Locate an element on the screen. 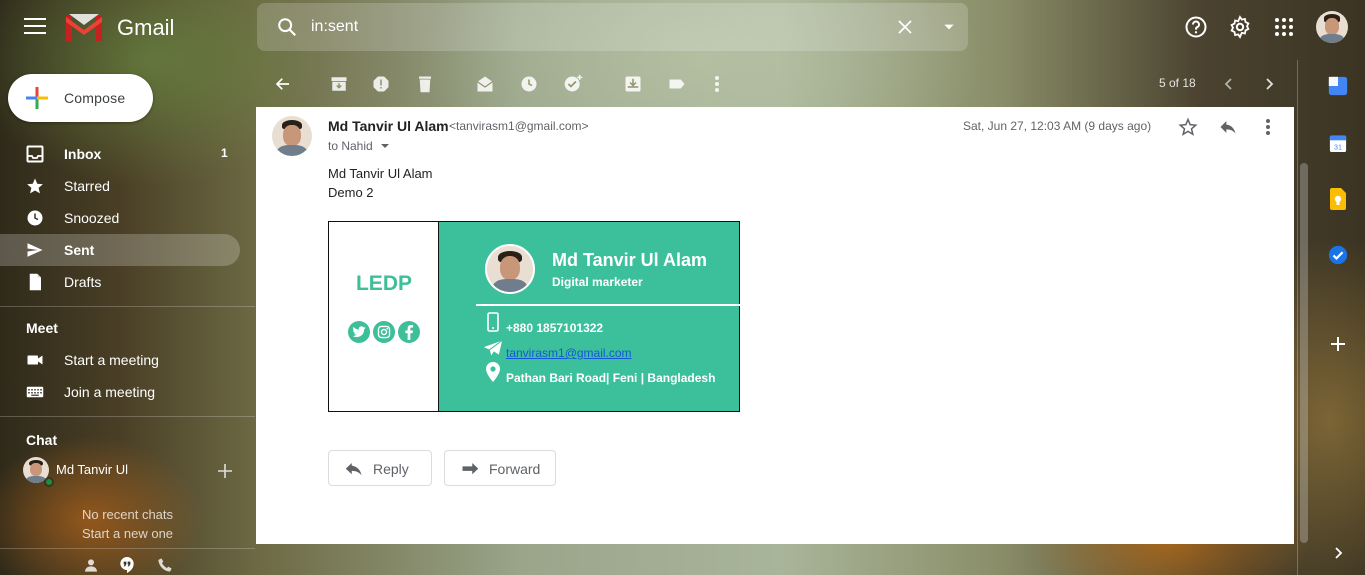 This screenshot has height=575, width=1365. location-pin-icon is located at coordinates (493, 372).